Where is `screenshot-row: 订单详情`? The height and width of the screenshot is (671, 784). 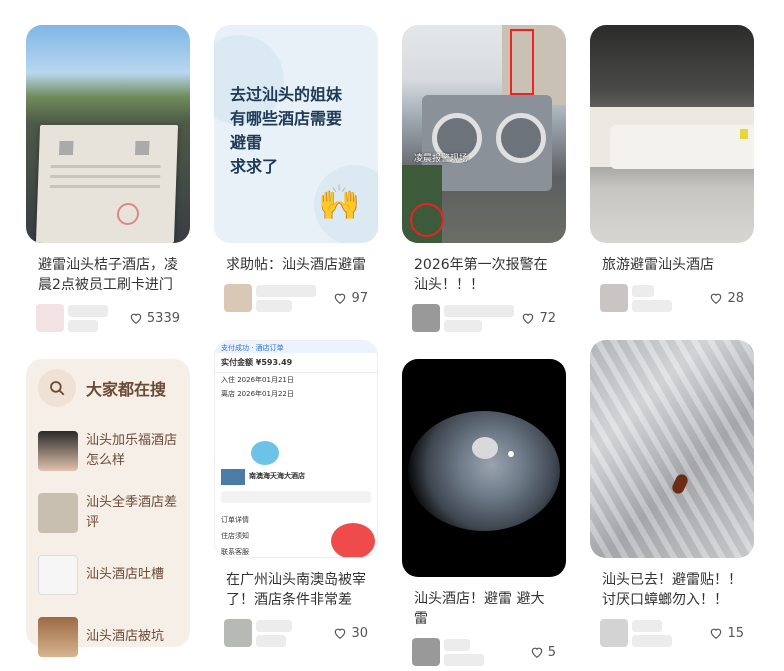 screenshot-row: 订单详情 is located at coordinates (235, 520).